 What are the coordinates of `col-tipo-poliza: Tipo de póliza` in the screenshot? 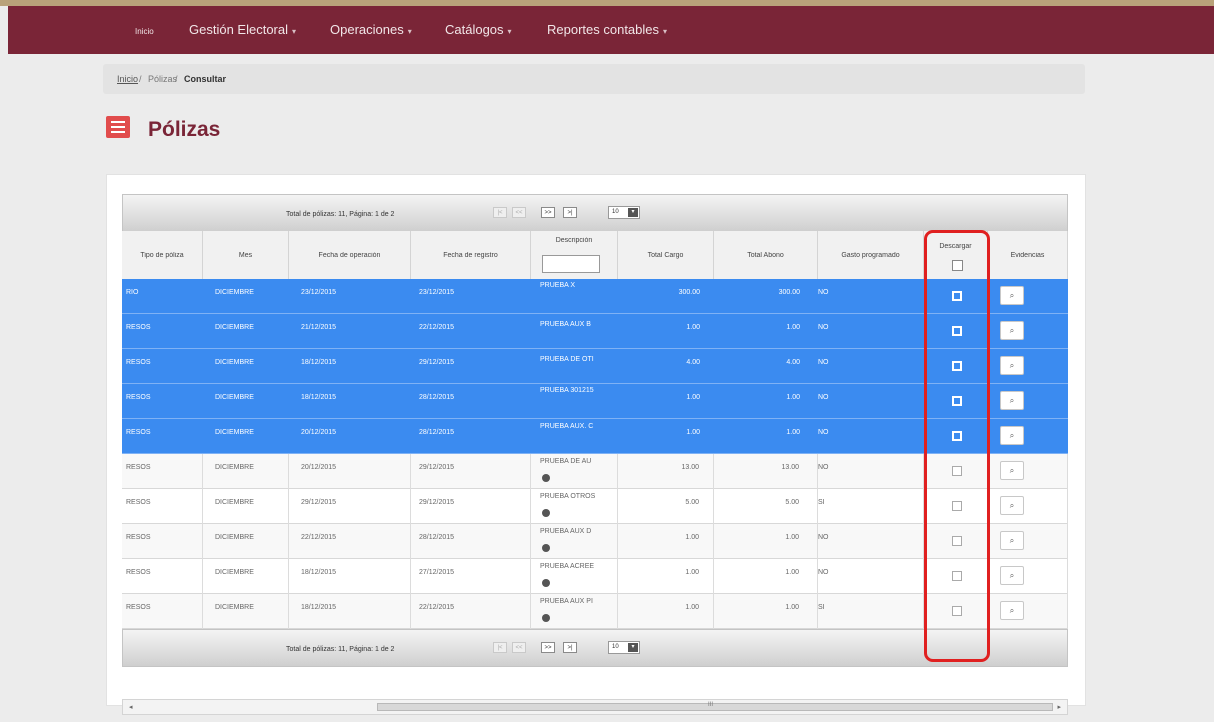 It's located at (162, 255).